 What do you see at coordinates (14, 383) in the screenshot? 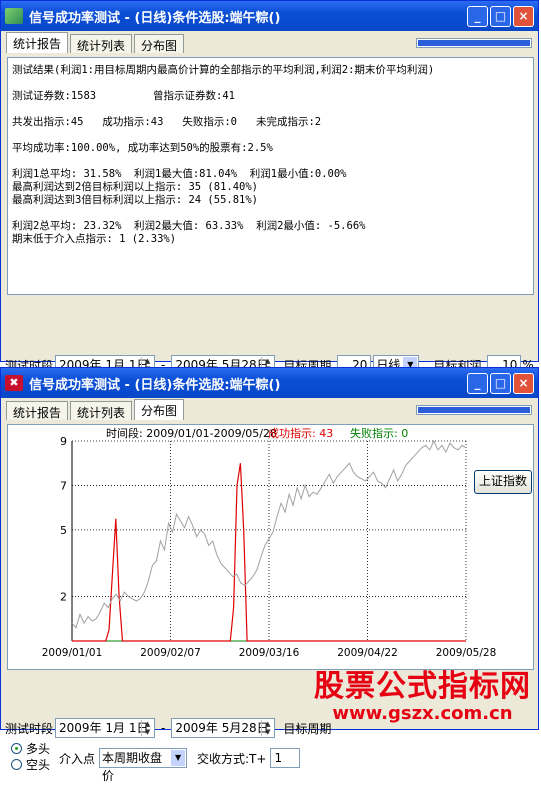
I see `app-icon: ✖` at bounding box center [14, 383].